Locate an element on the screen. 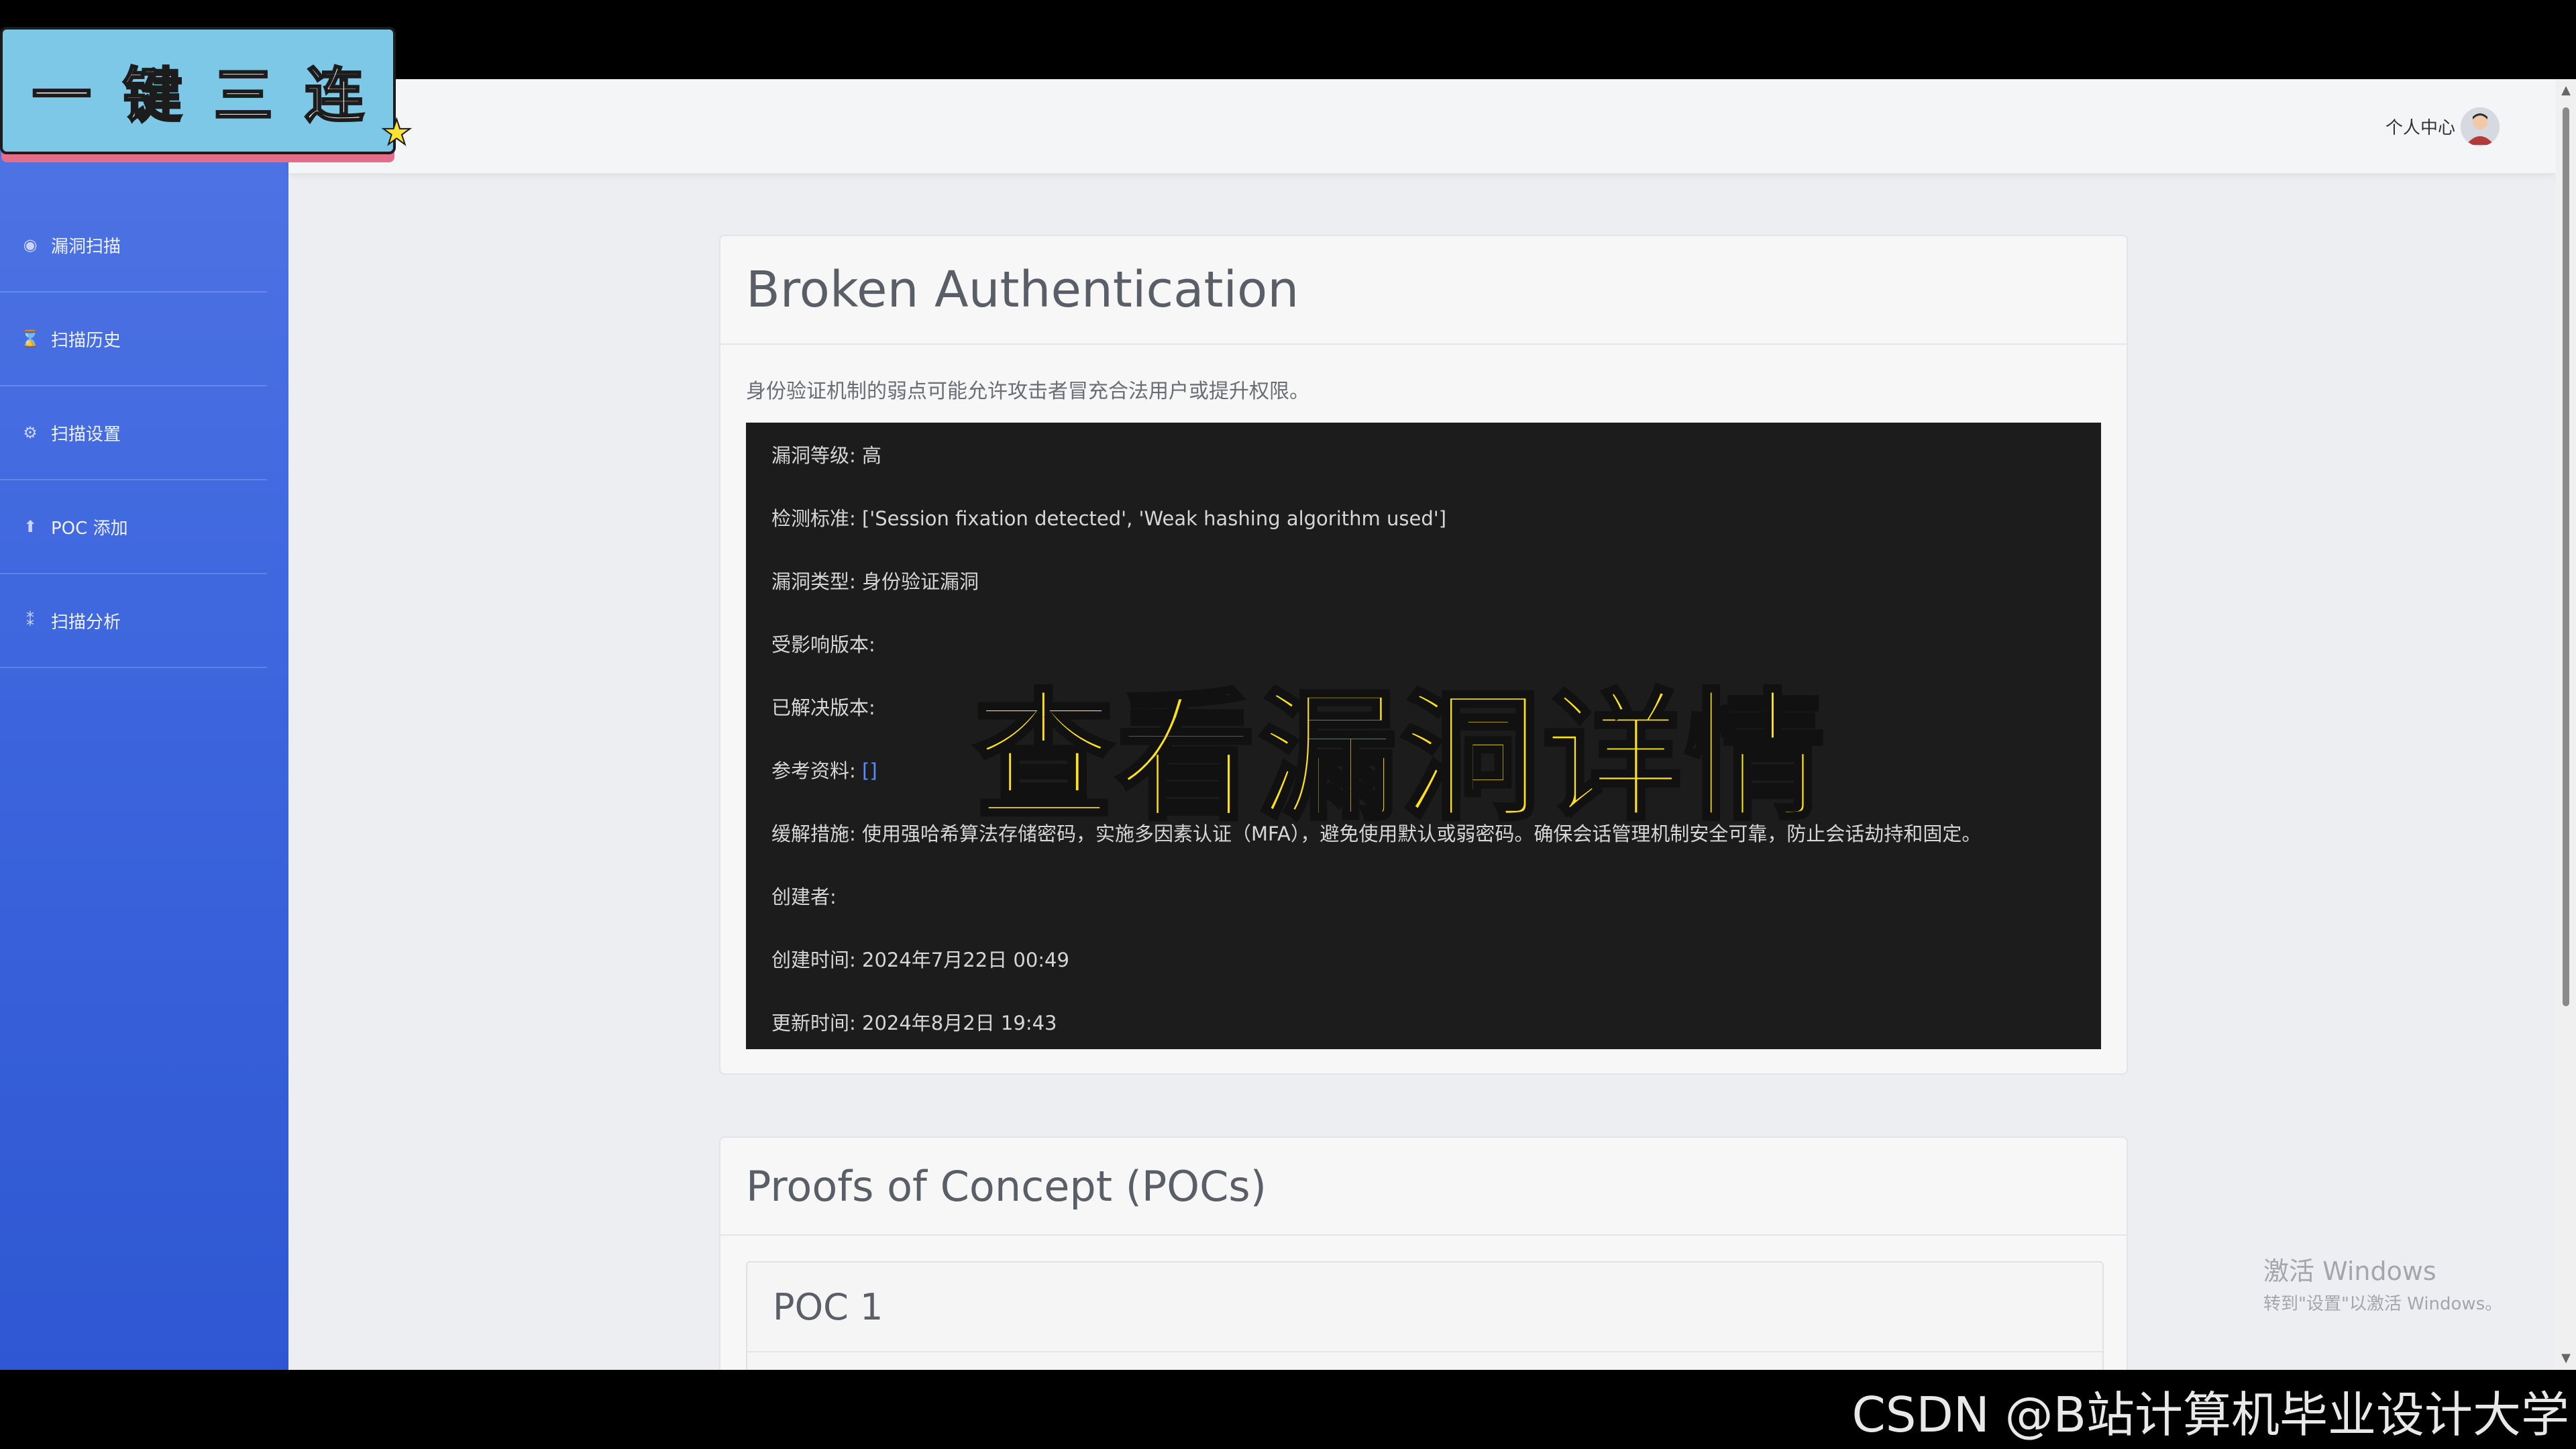 The image size is (2576, 1449). scroll-down-arrow-icon: ▼ is located at coordinates (2566, 1358).